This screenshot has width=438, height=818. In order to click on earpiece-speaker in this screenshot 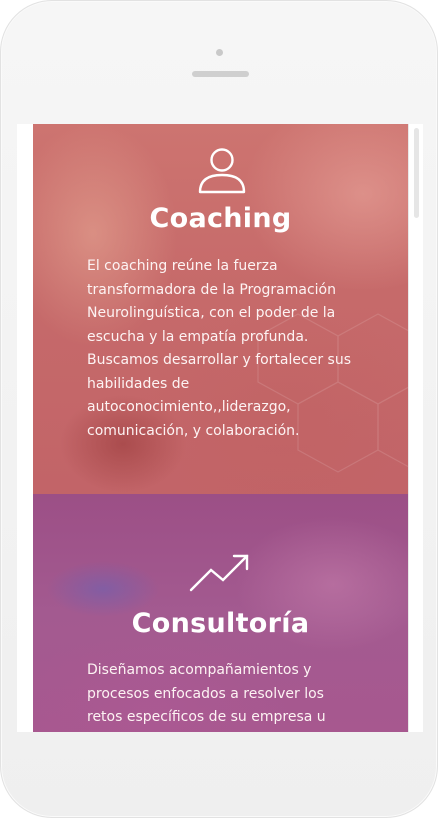, I will do `click(220, 74)`.